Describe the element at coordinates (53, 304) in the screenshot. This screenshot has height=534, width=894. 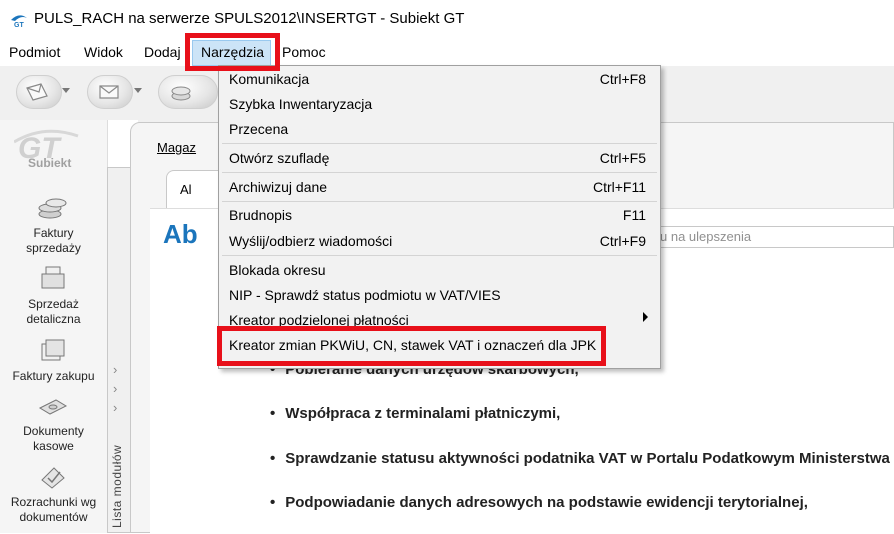
I see `module-label-line1: Sprzedaż` at that location.